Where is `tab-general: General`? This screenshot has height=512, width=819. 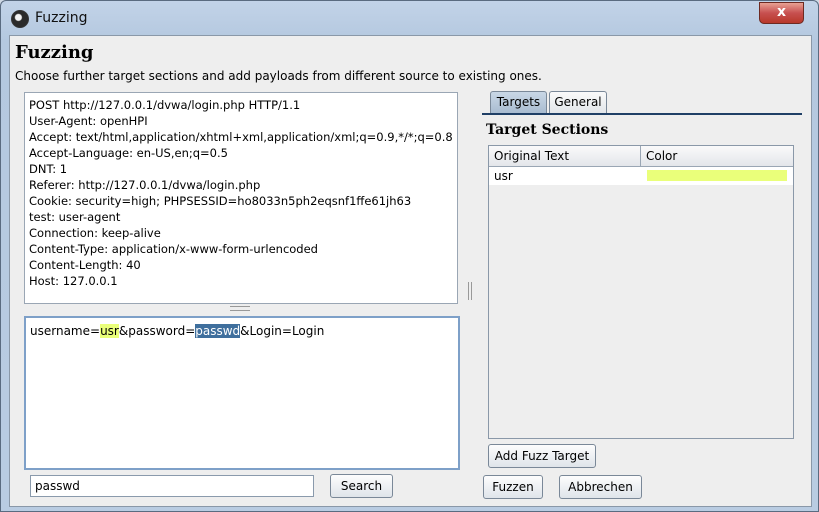
tab-general: General is located at coordinates (578, 102).